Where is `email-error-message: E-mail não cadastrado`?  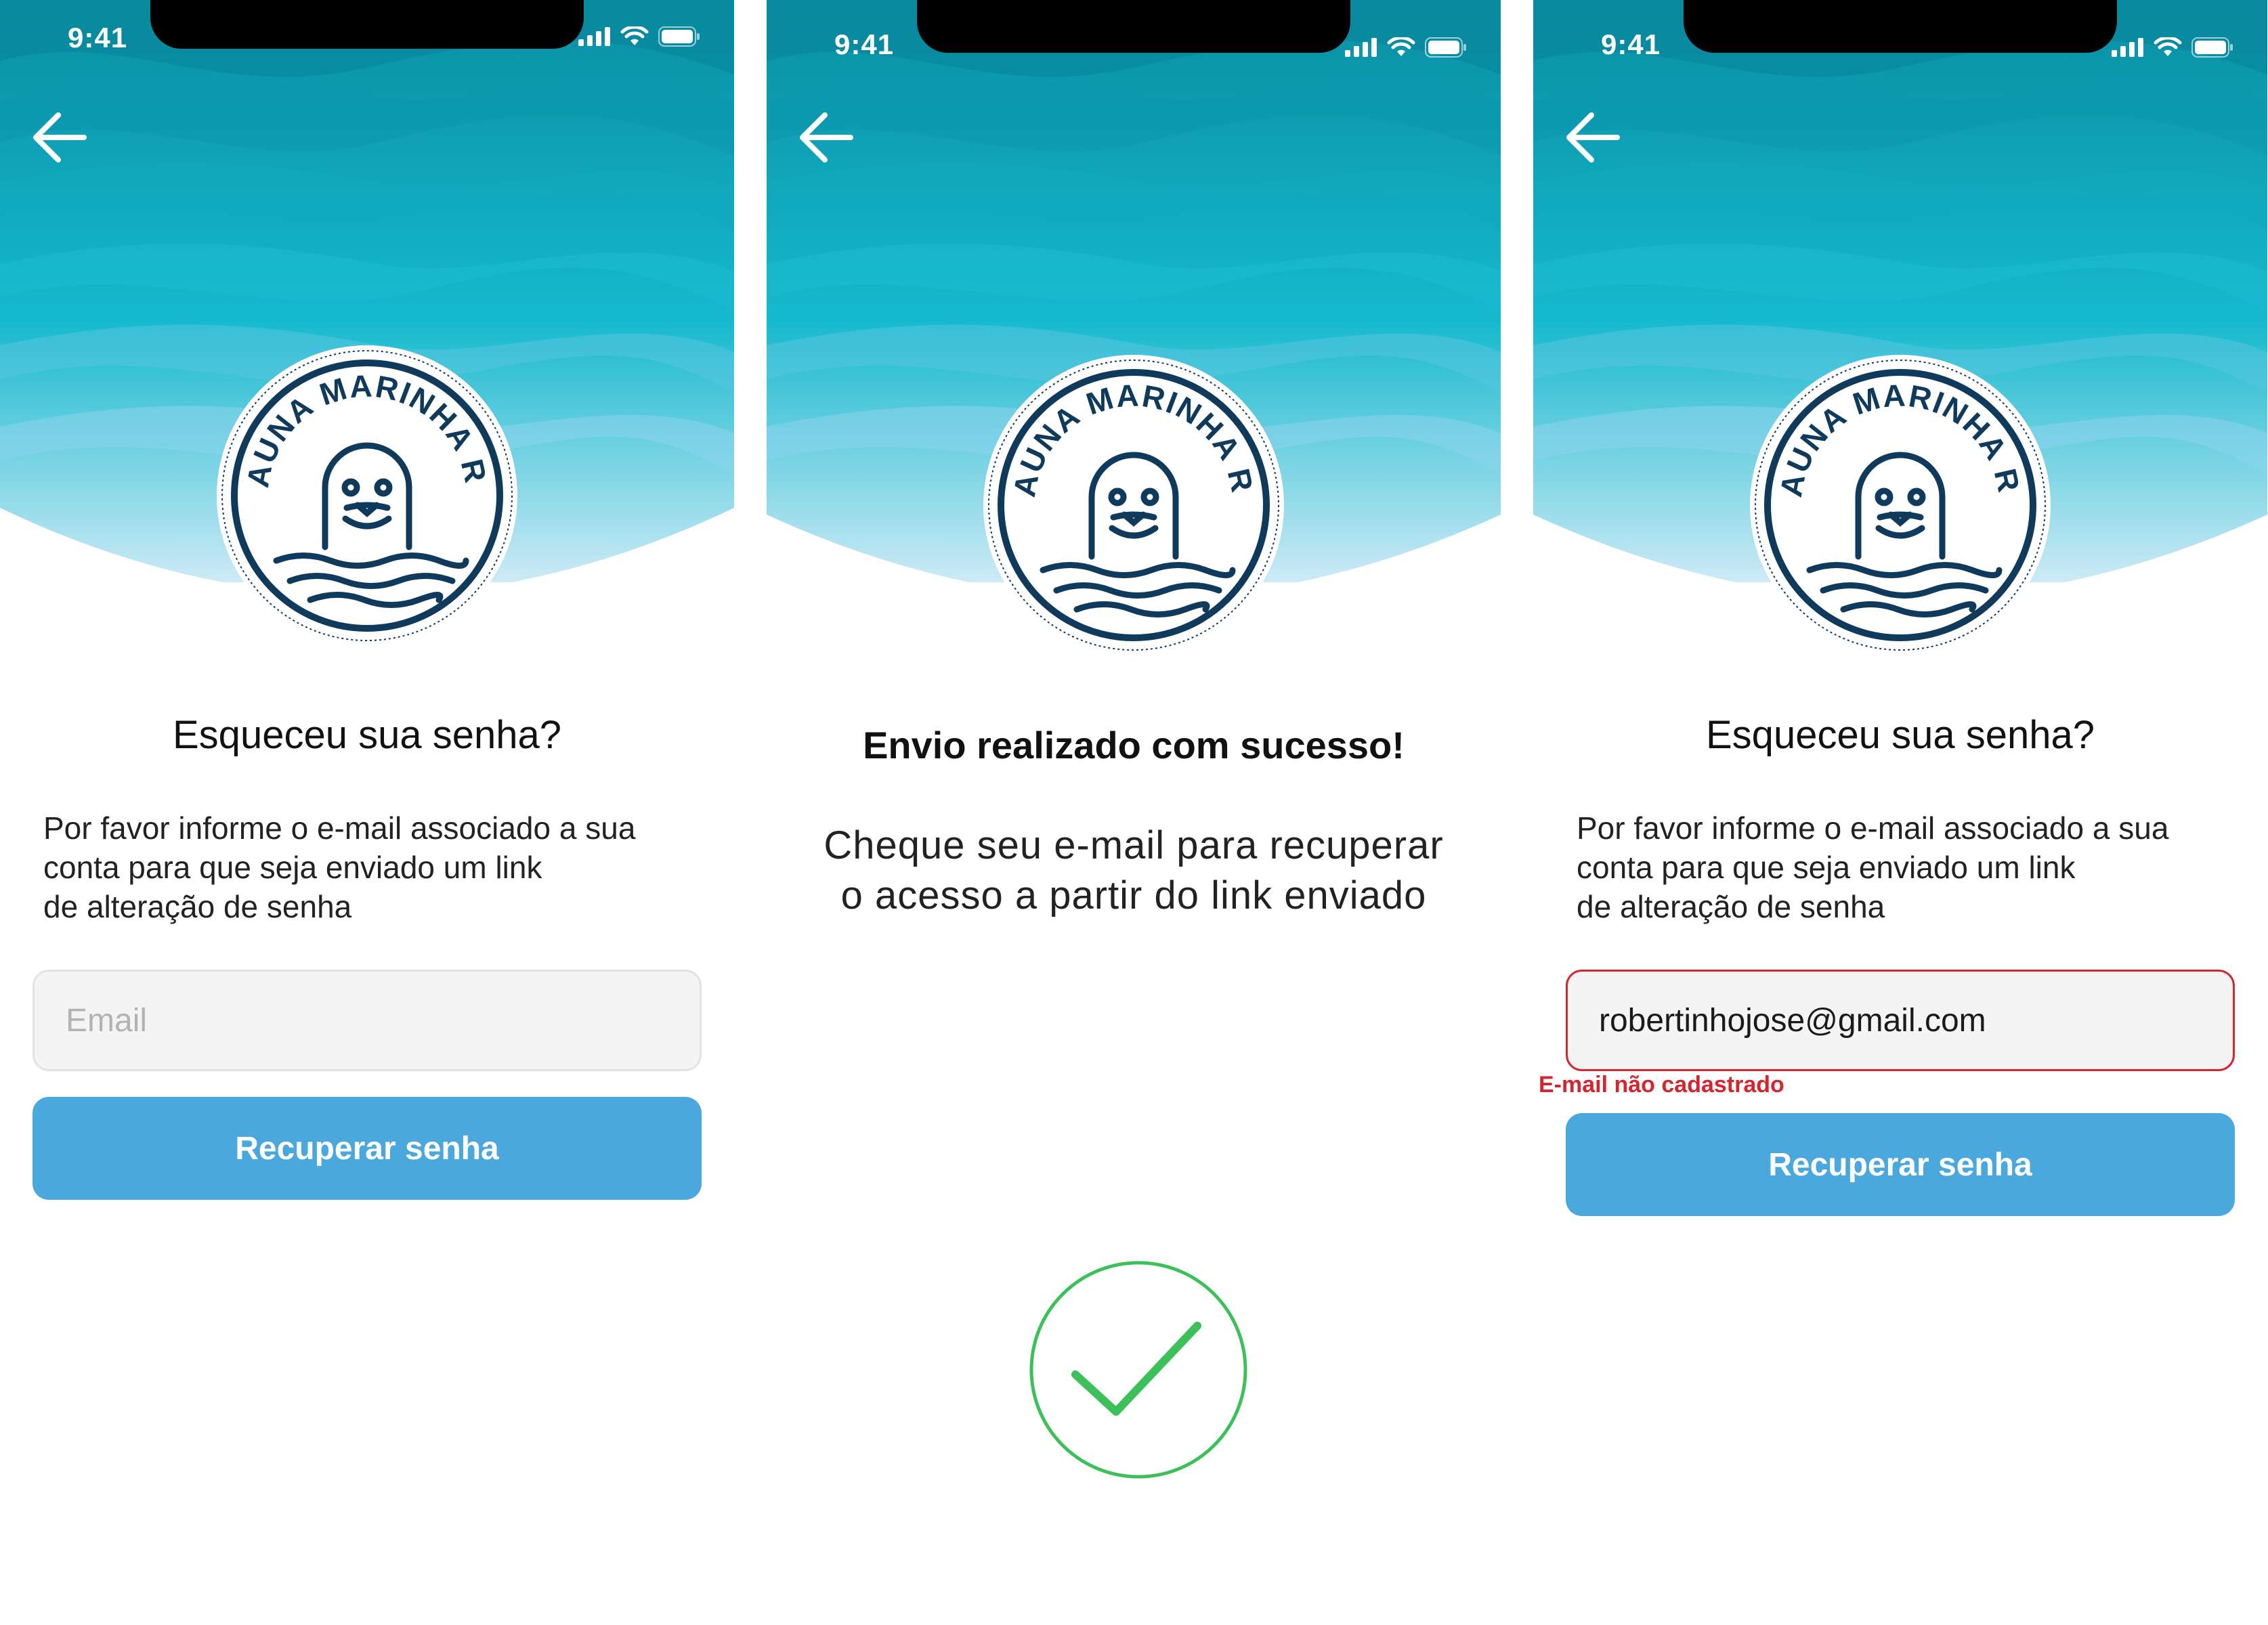 email-error-message: E-mail não cadastrado is located at coordinates (1661, 1085).